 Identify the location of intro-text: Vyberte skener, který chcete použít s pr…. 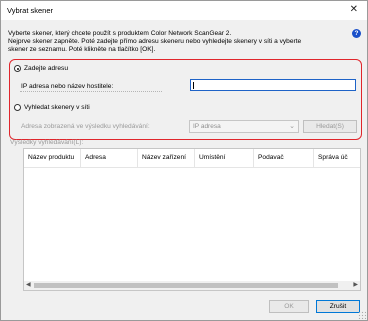
(168, 42).